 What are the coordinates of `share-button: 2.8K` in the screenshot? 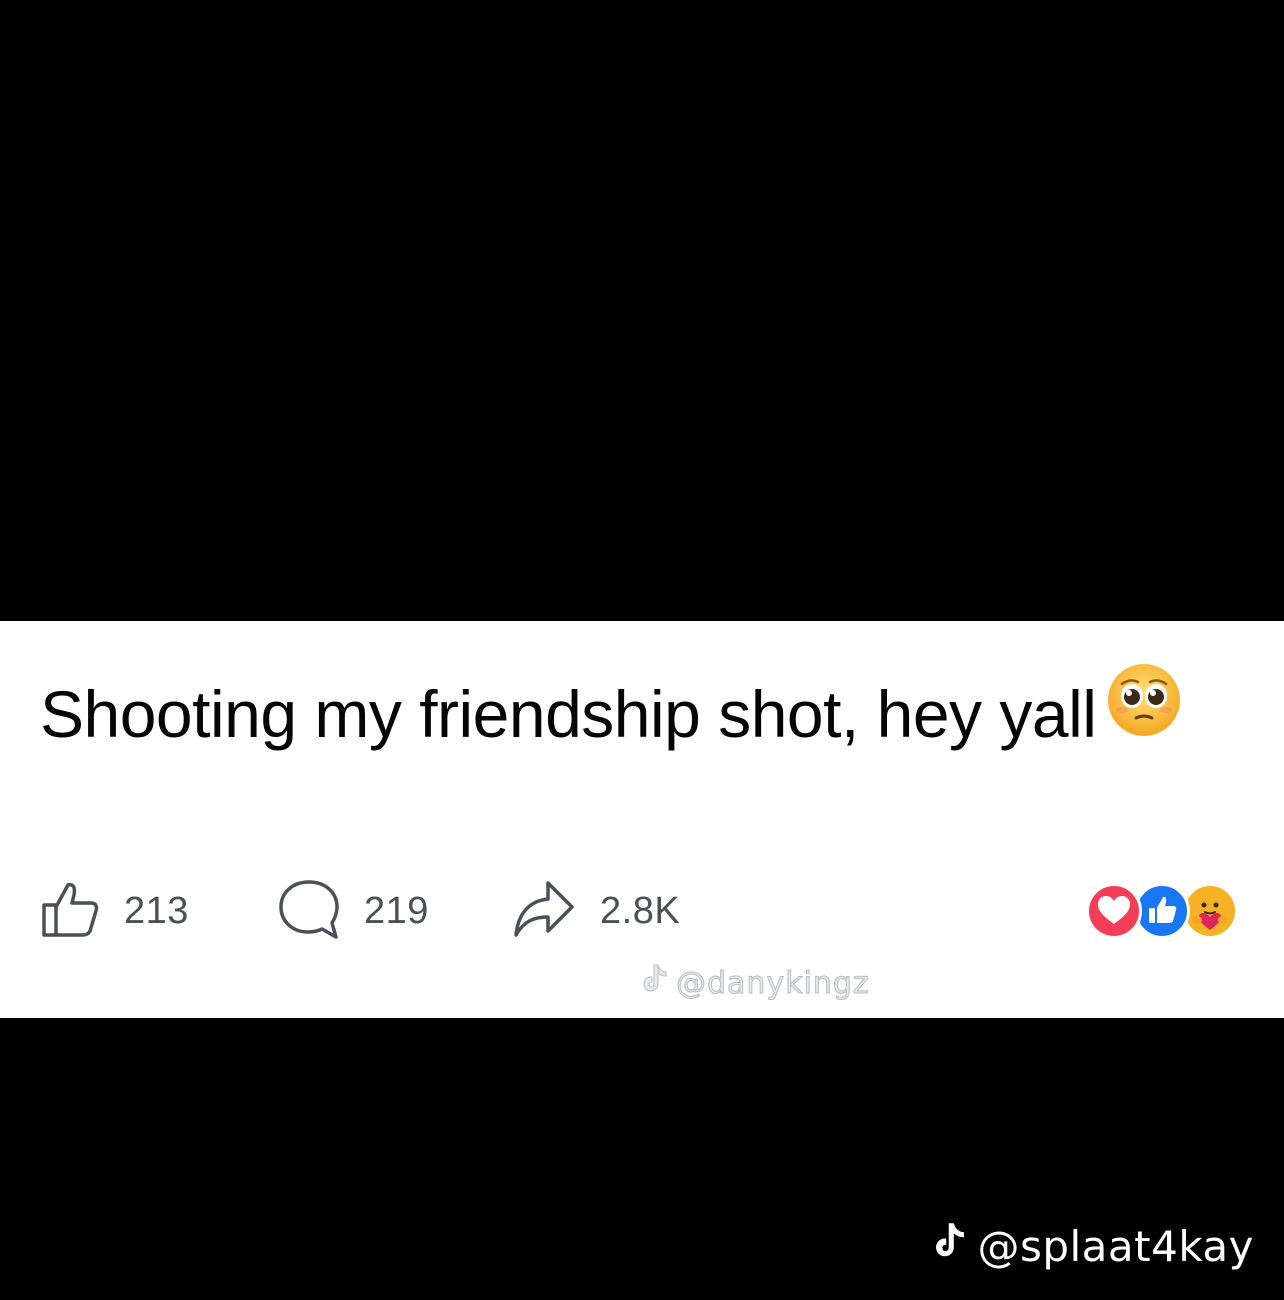 It's located at (595, 911).